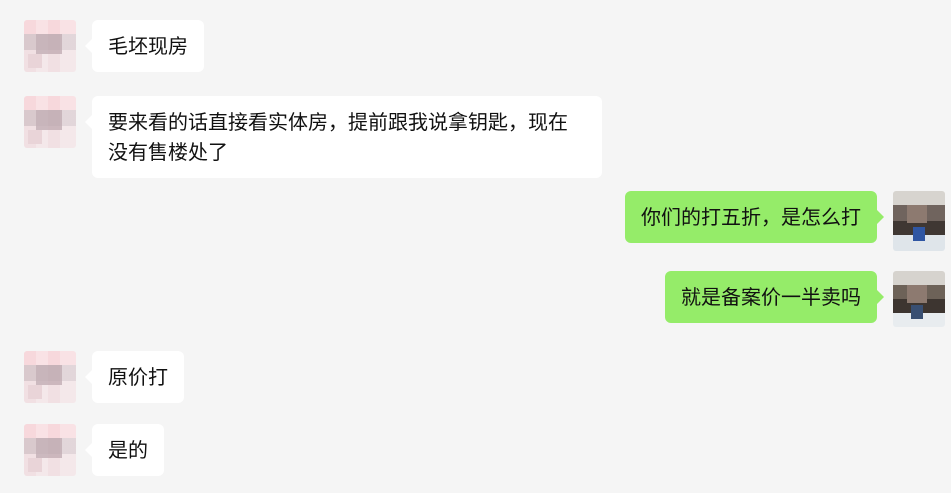 The width and height of the screenshot is (951, 493). I want to click on chat-message: 毛坯现房, so click(114, 46).